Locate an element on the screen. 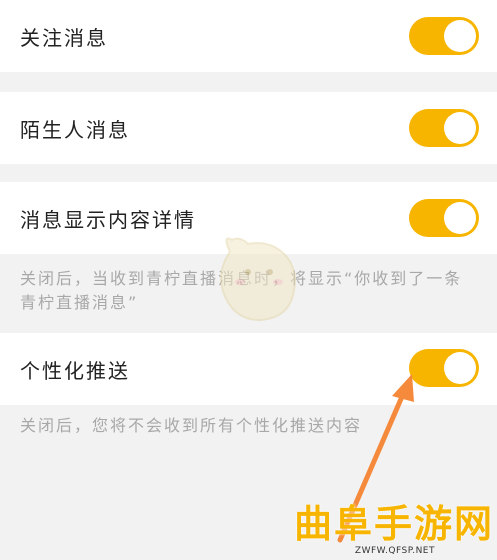 This screenshot has height=560, width=497. setting-row-personalized-push: 个性化推送 is located at coordinates (248, 369).